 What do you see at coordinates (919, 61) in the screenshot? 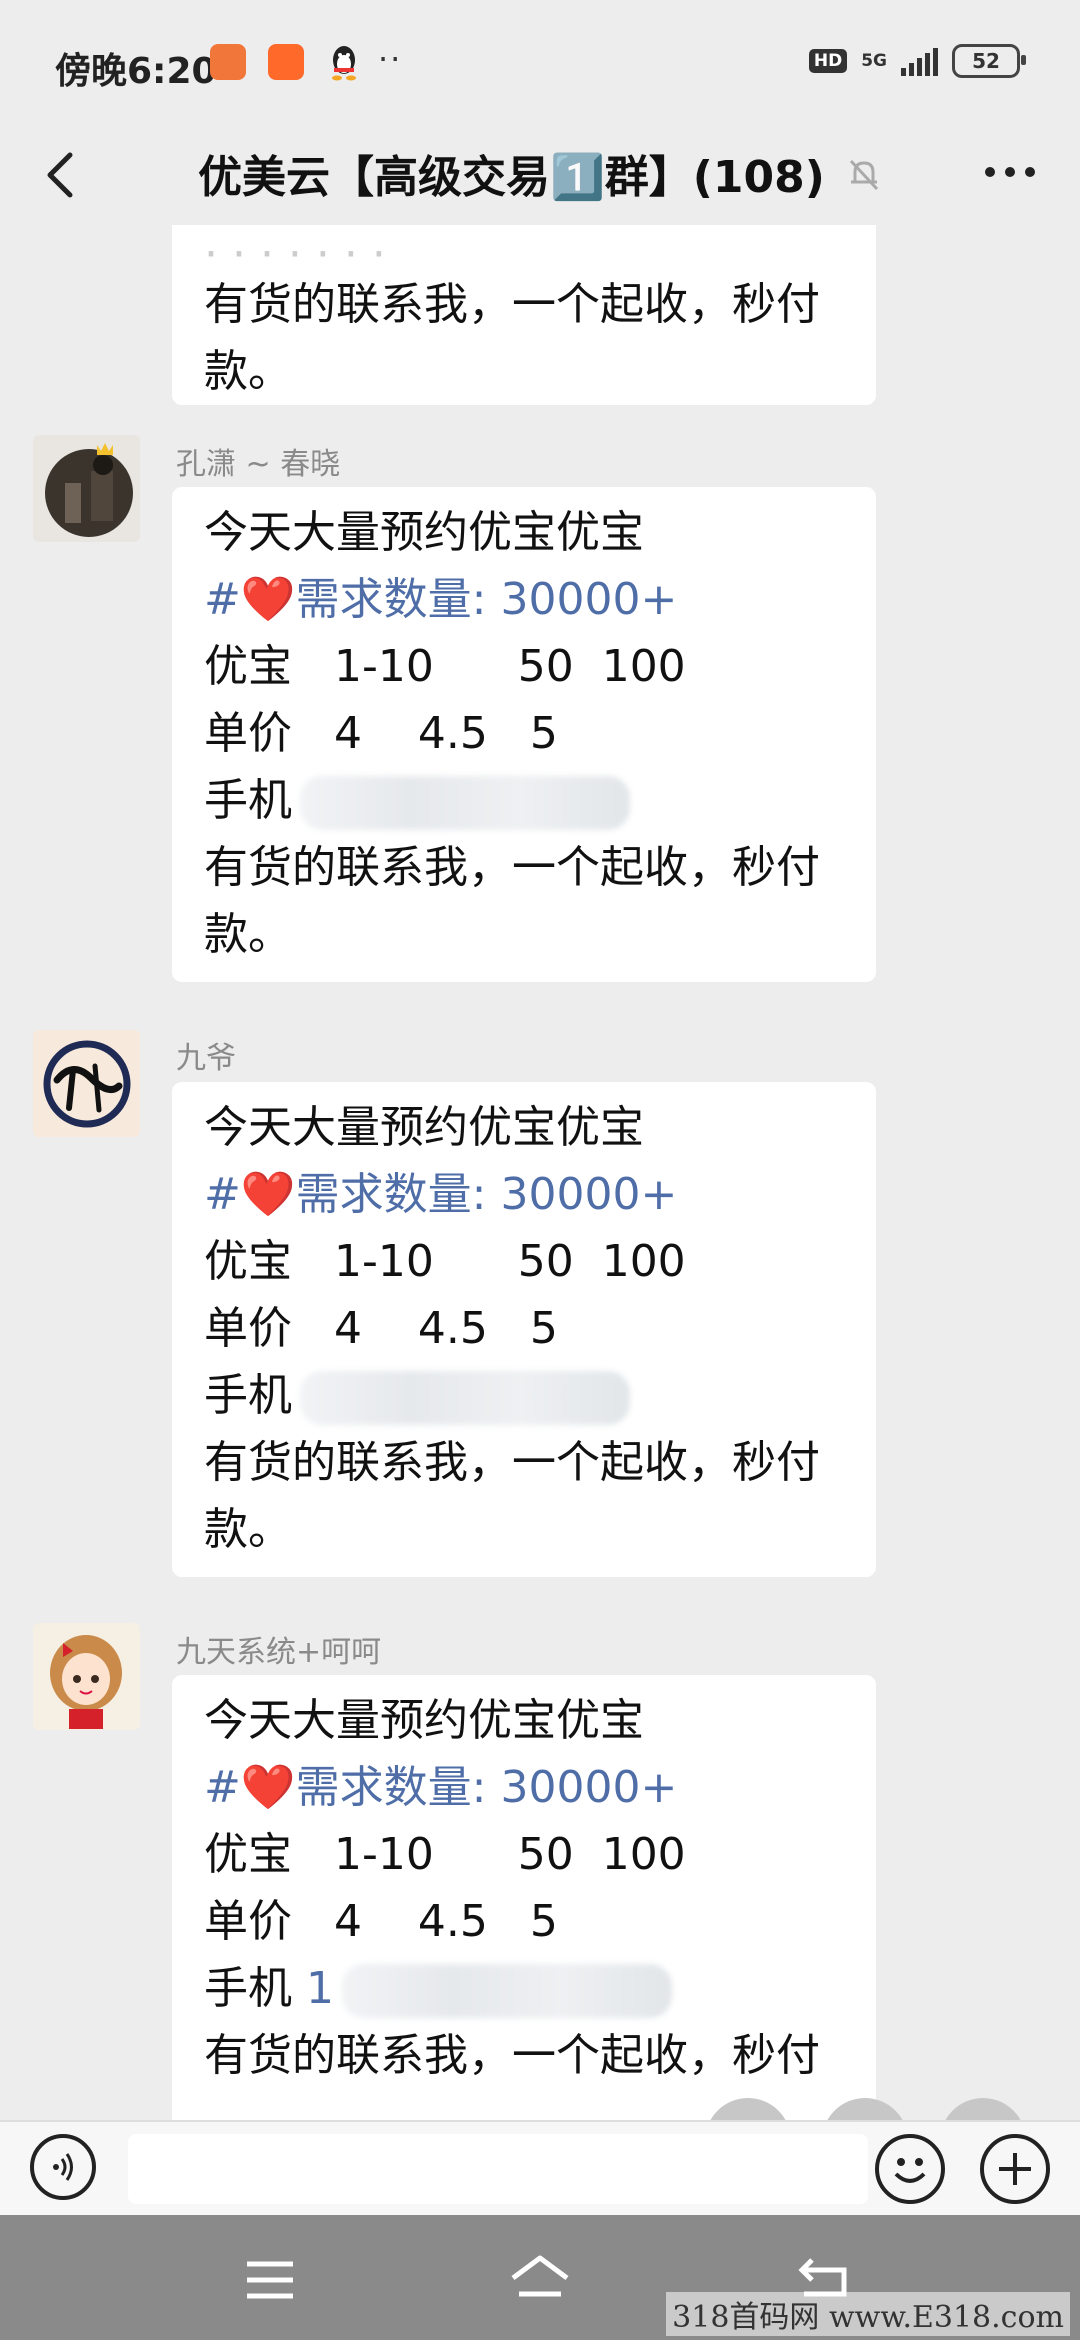
I see `signal-strength-icon` at bounding box center [919, 61].